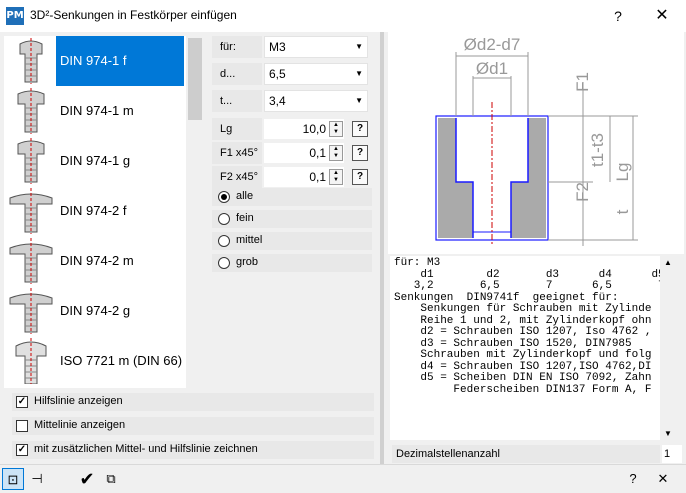 The width and height of the screenshot is (686, 493). What do you see at coordinates (237, 47) in the screenshot?
I see `thread-size-label: für:` at bounding box center [237, 47].